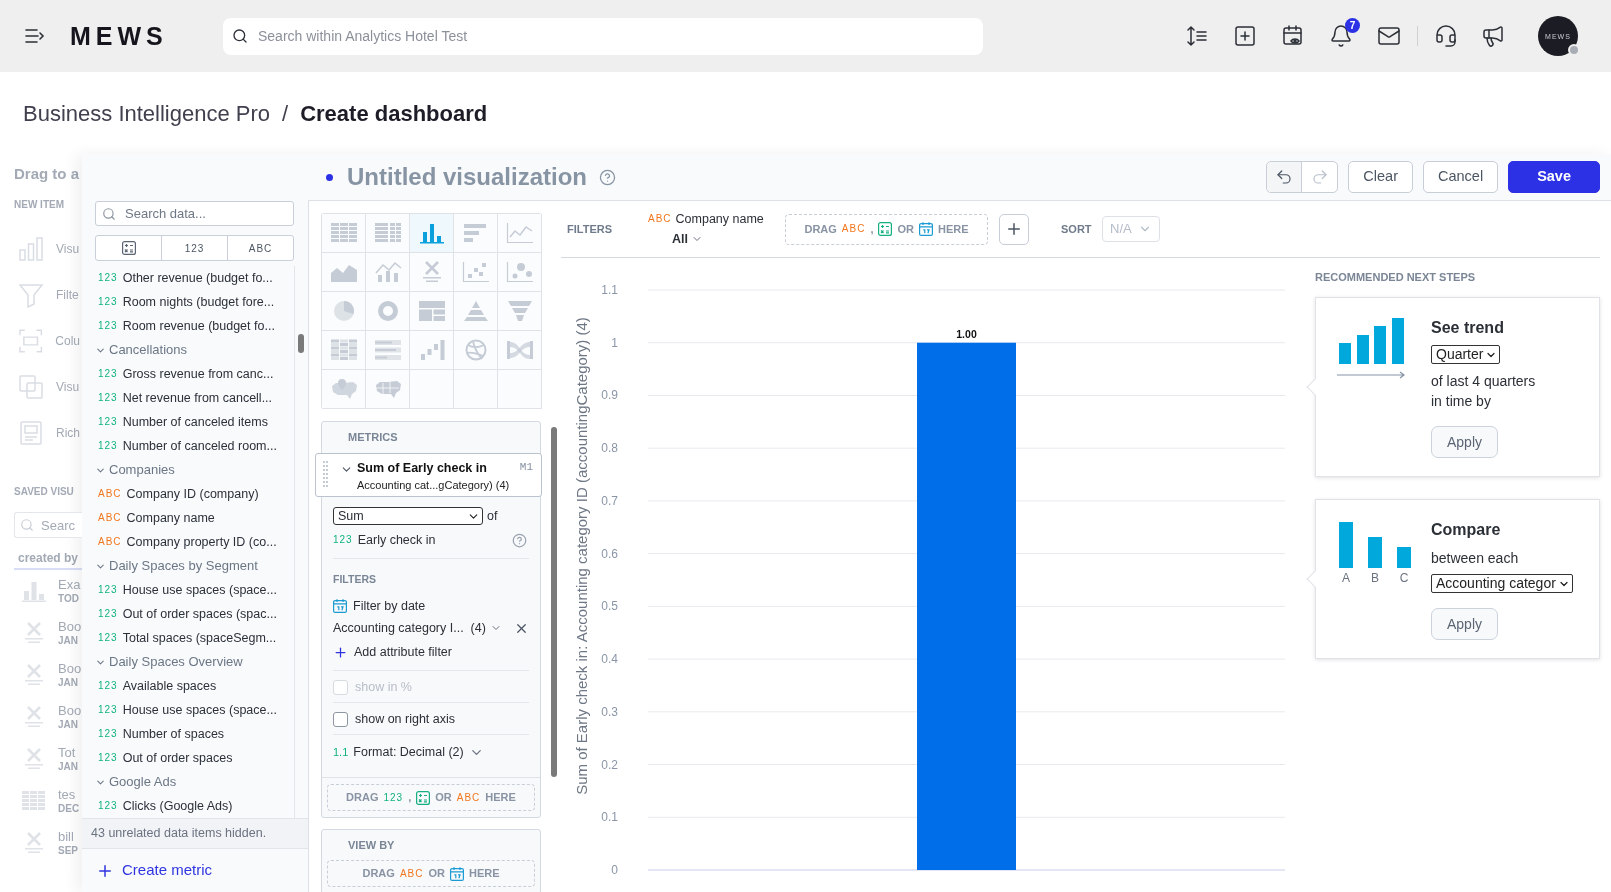  What do you see at coordinates (260, 248) in the screenshot?
I see `type-filter-tab: ABC` at bounding box center [260, 248].